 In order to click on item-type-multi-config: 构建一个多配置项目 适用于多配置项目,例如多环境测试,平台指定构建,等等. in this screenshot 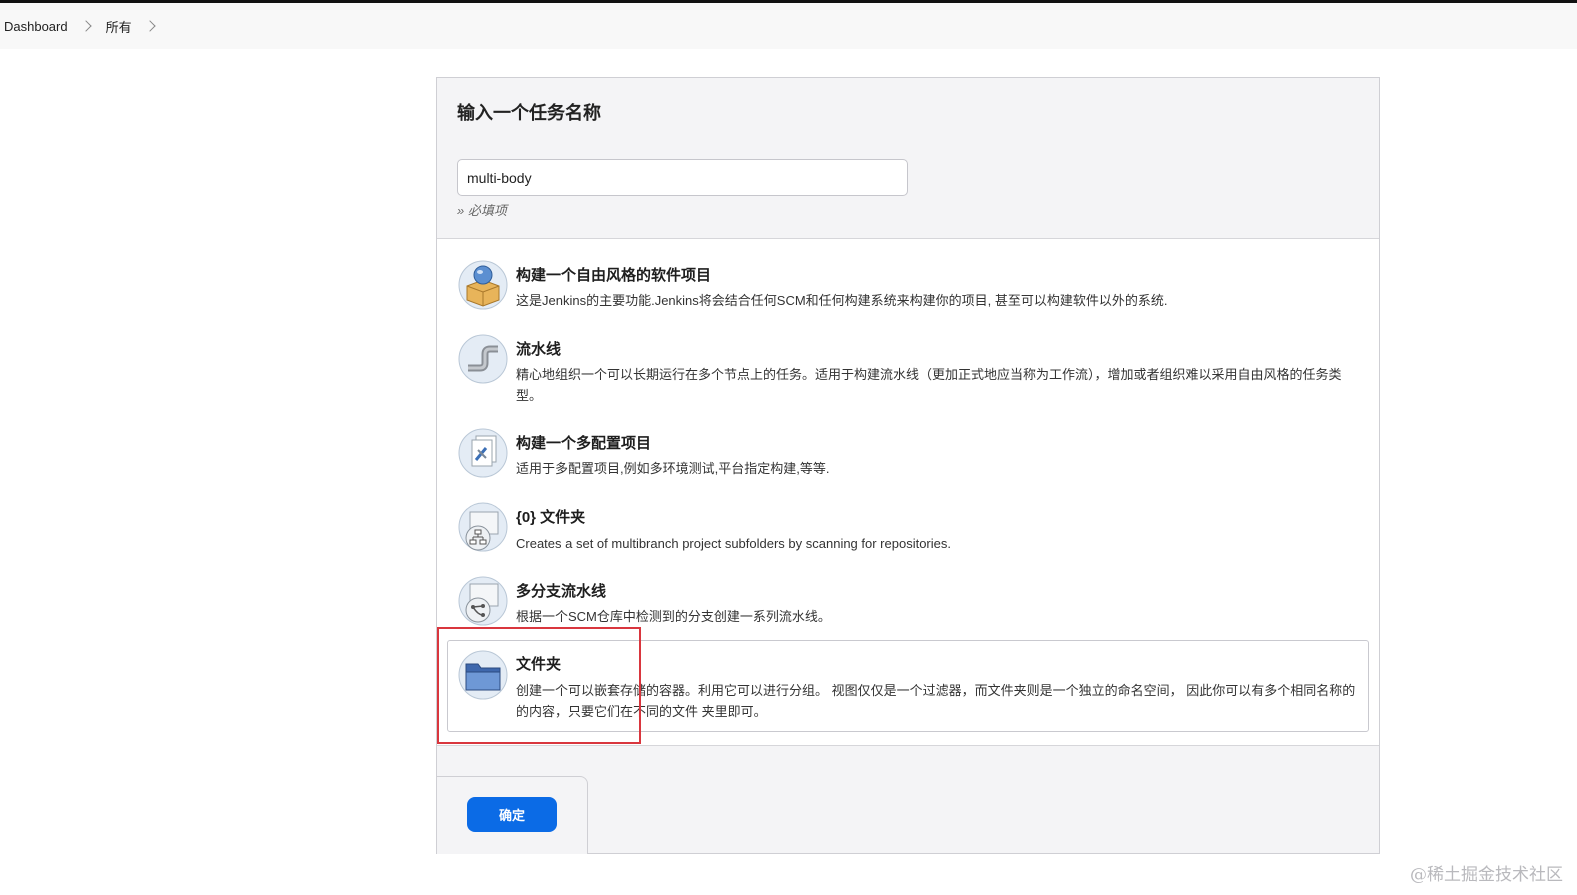, I will do `click(908, 457)`.